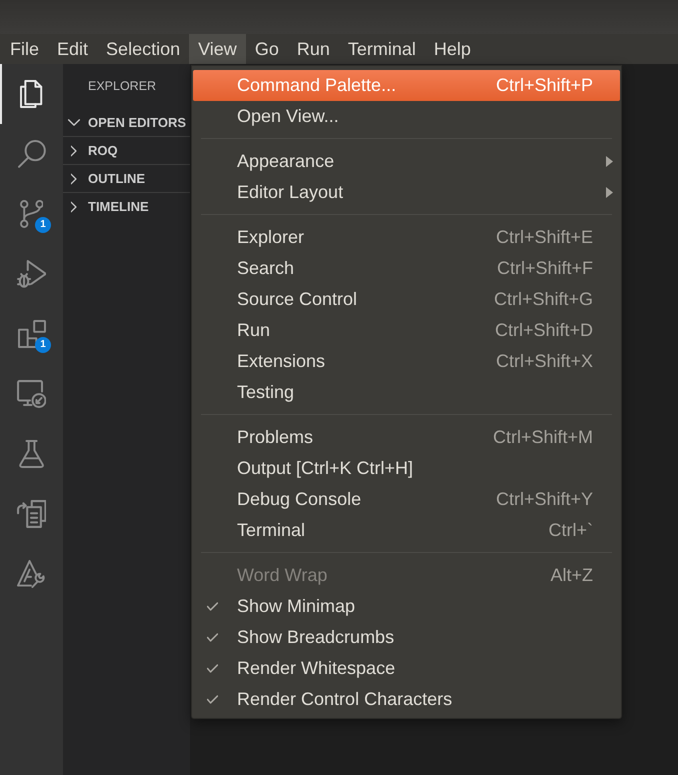  I want to click on menu-bar-item: Help, so click(452, 49).